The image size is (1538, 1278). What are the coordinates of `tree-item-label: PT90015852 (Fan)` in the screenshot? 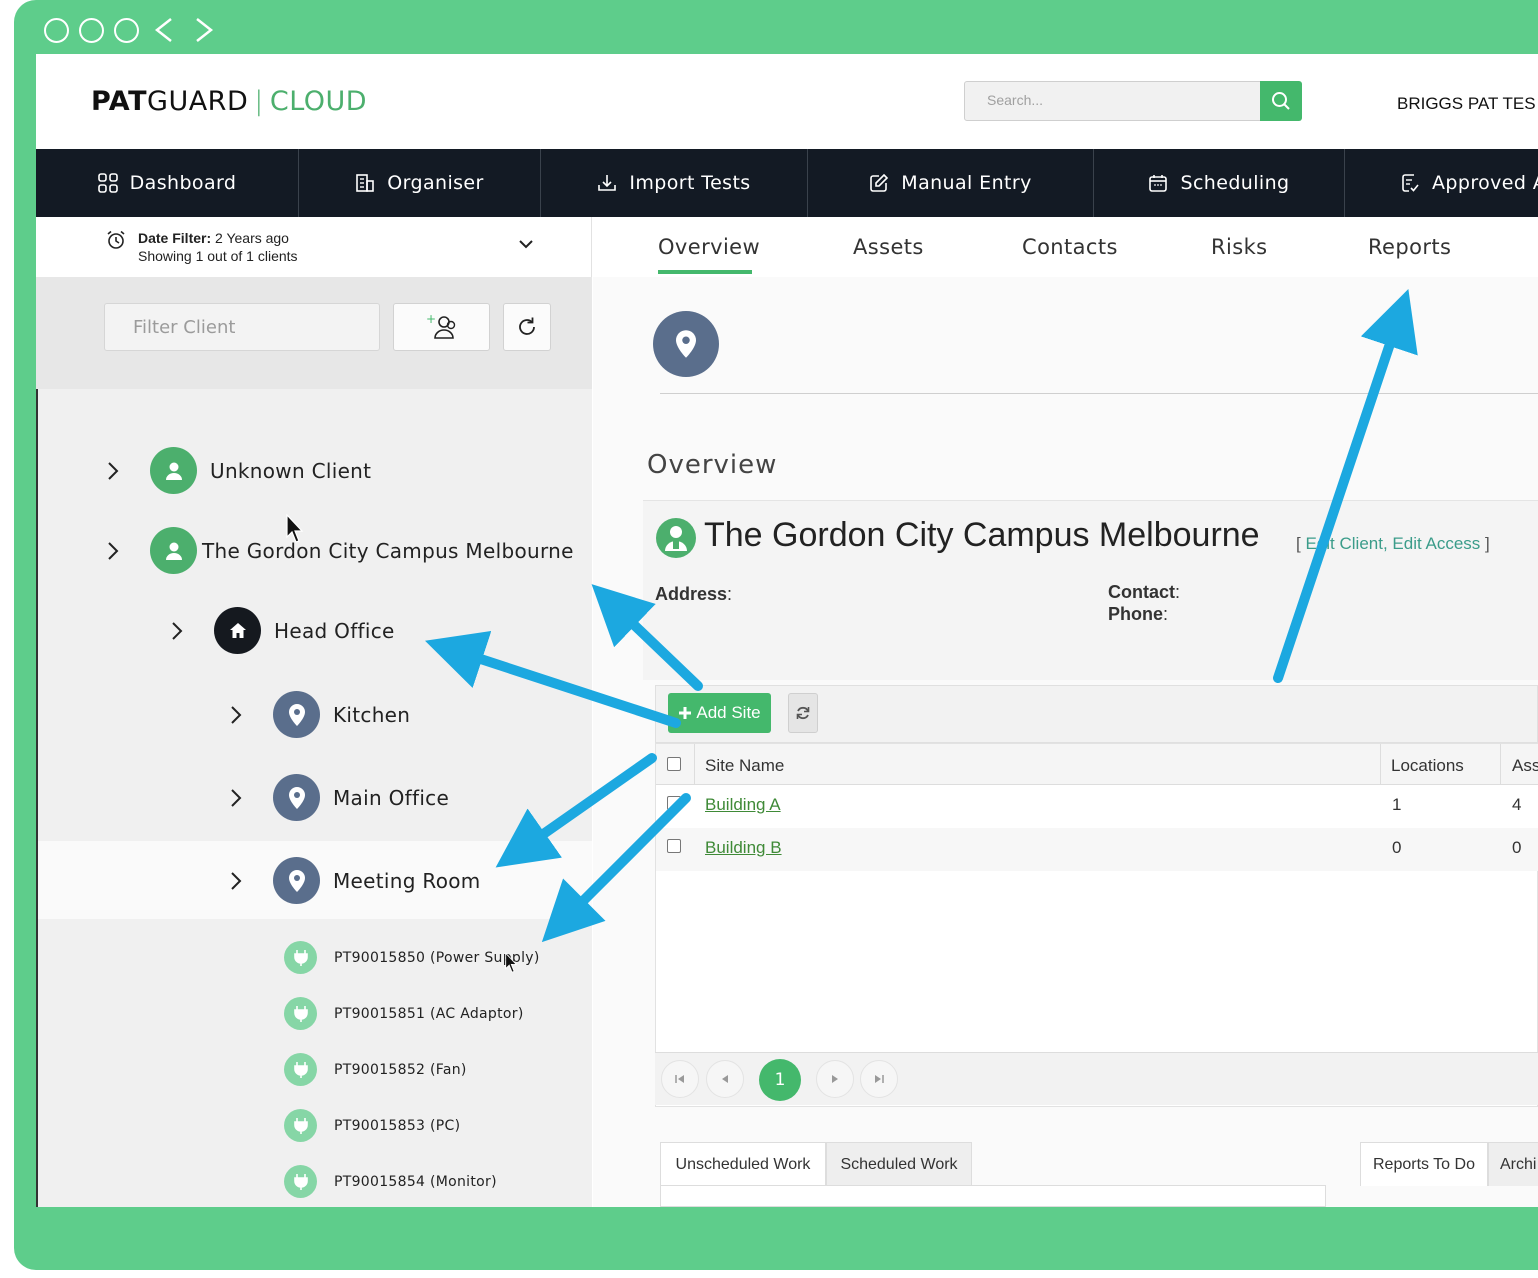 It's located at (400, 1069).